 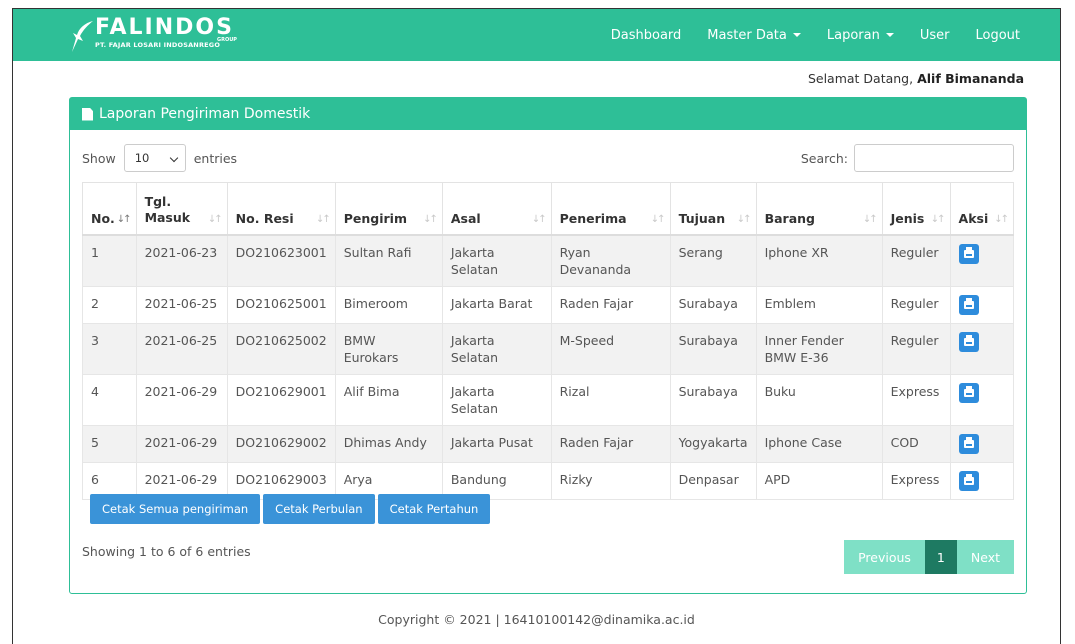 I want to click on col-asal: Asal ↓↑, so click(x=496, y=209).